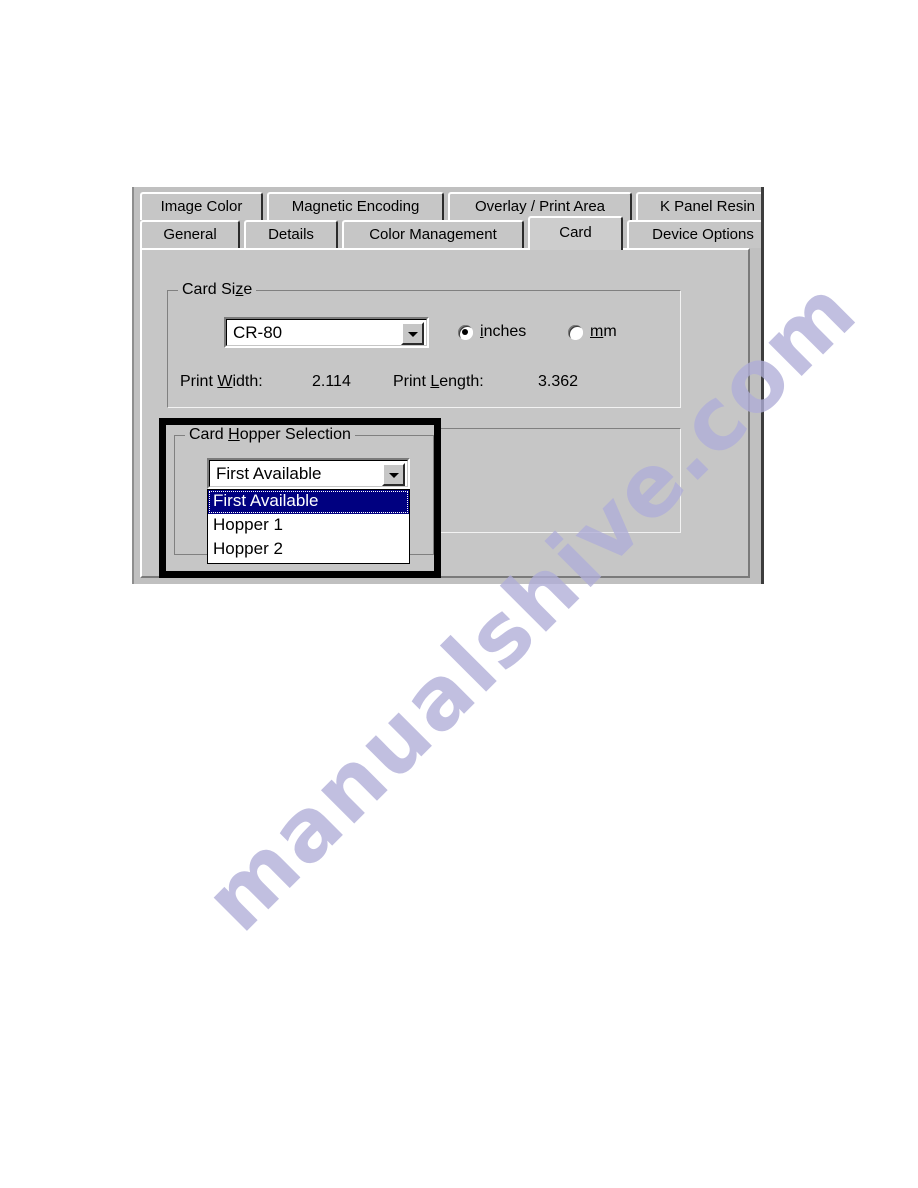 The image size is (918, 1188). I want to click on tab-magnetic-encoding: Magnetic Encoding, so click(355, 206).